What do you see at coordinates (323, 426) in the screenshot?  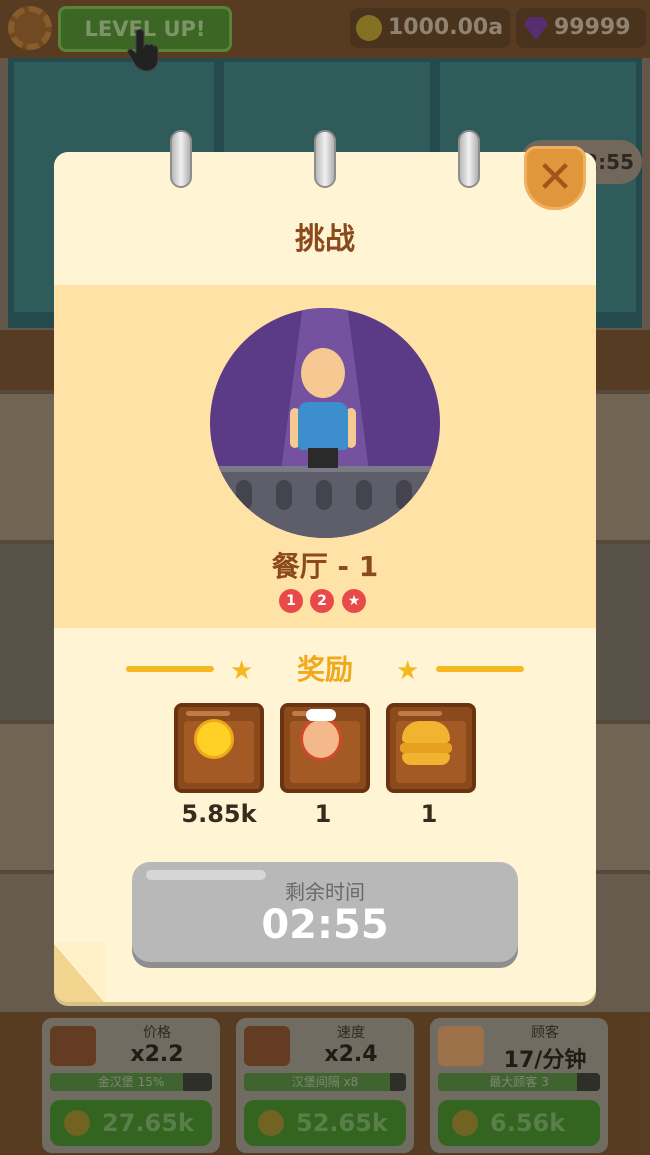 I see `character-body` at bounding box center [323, 426].